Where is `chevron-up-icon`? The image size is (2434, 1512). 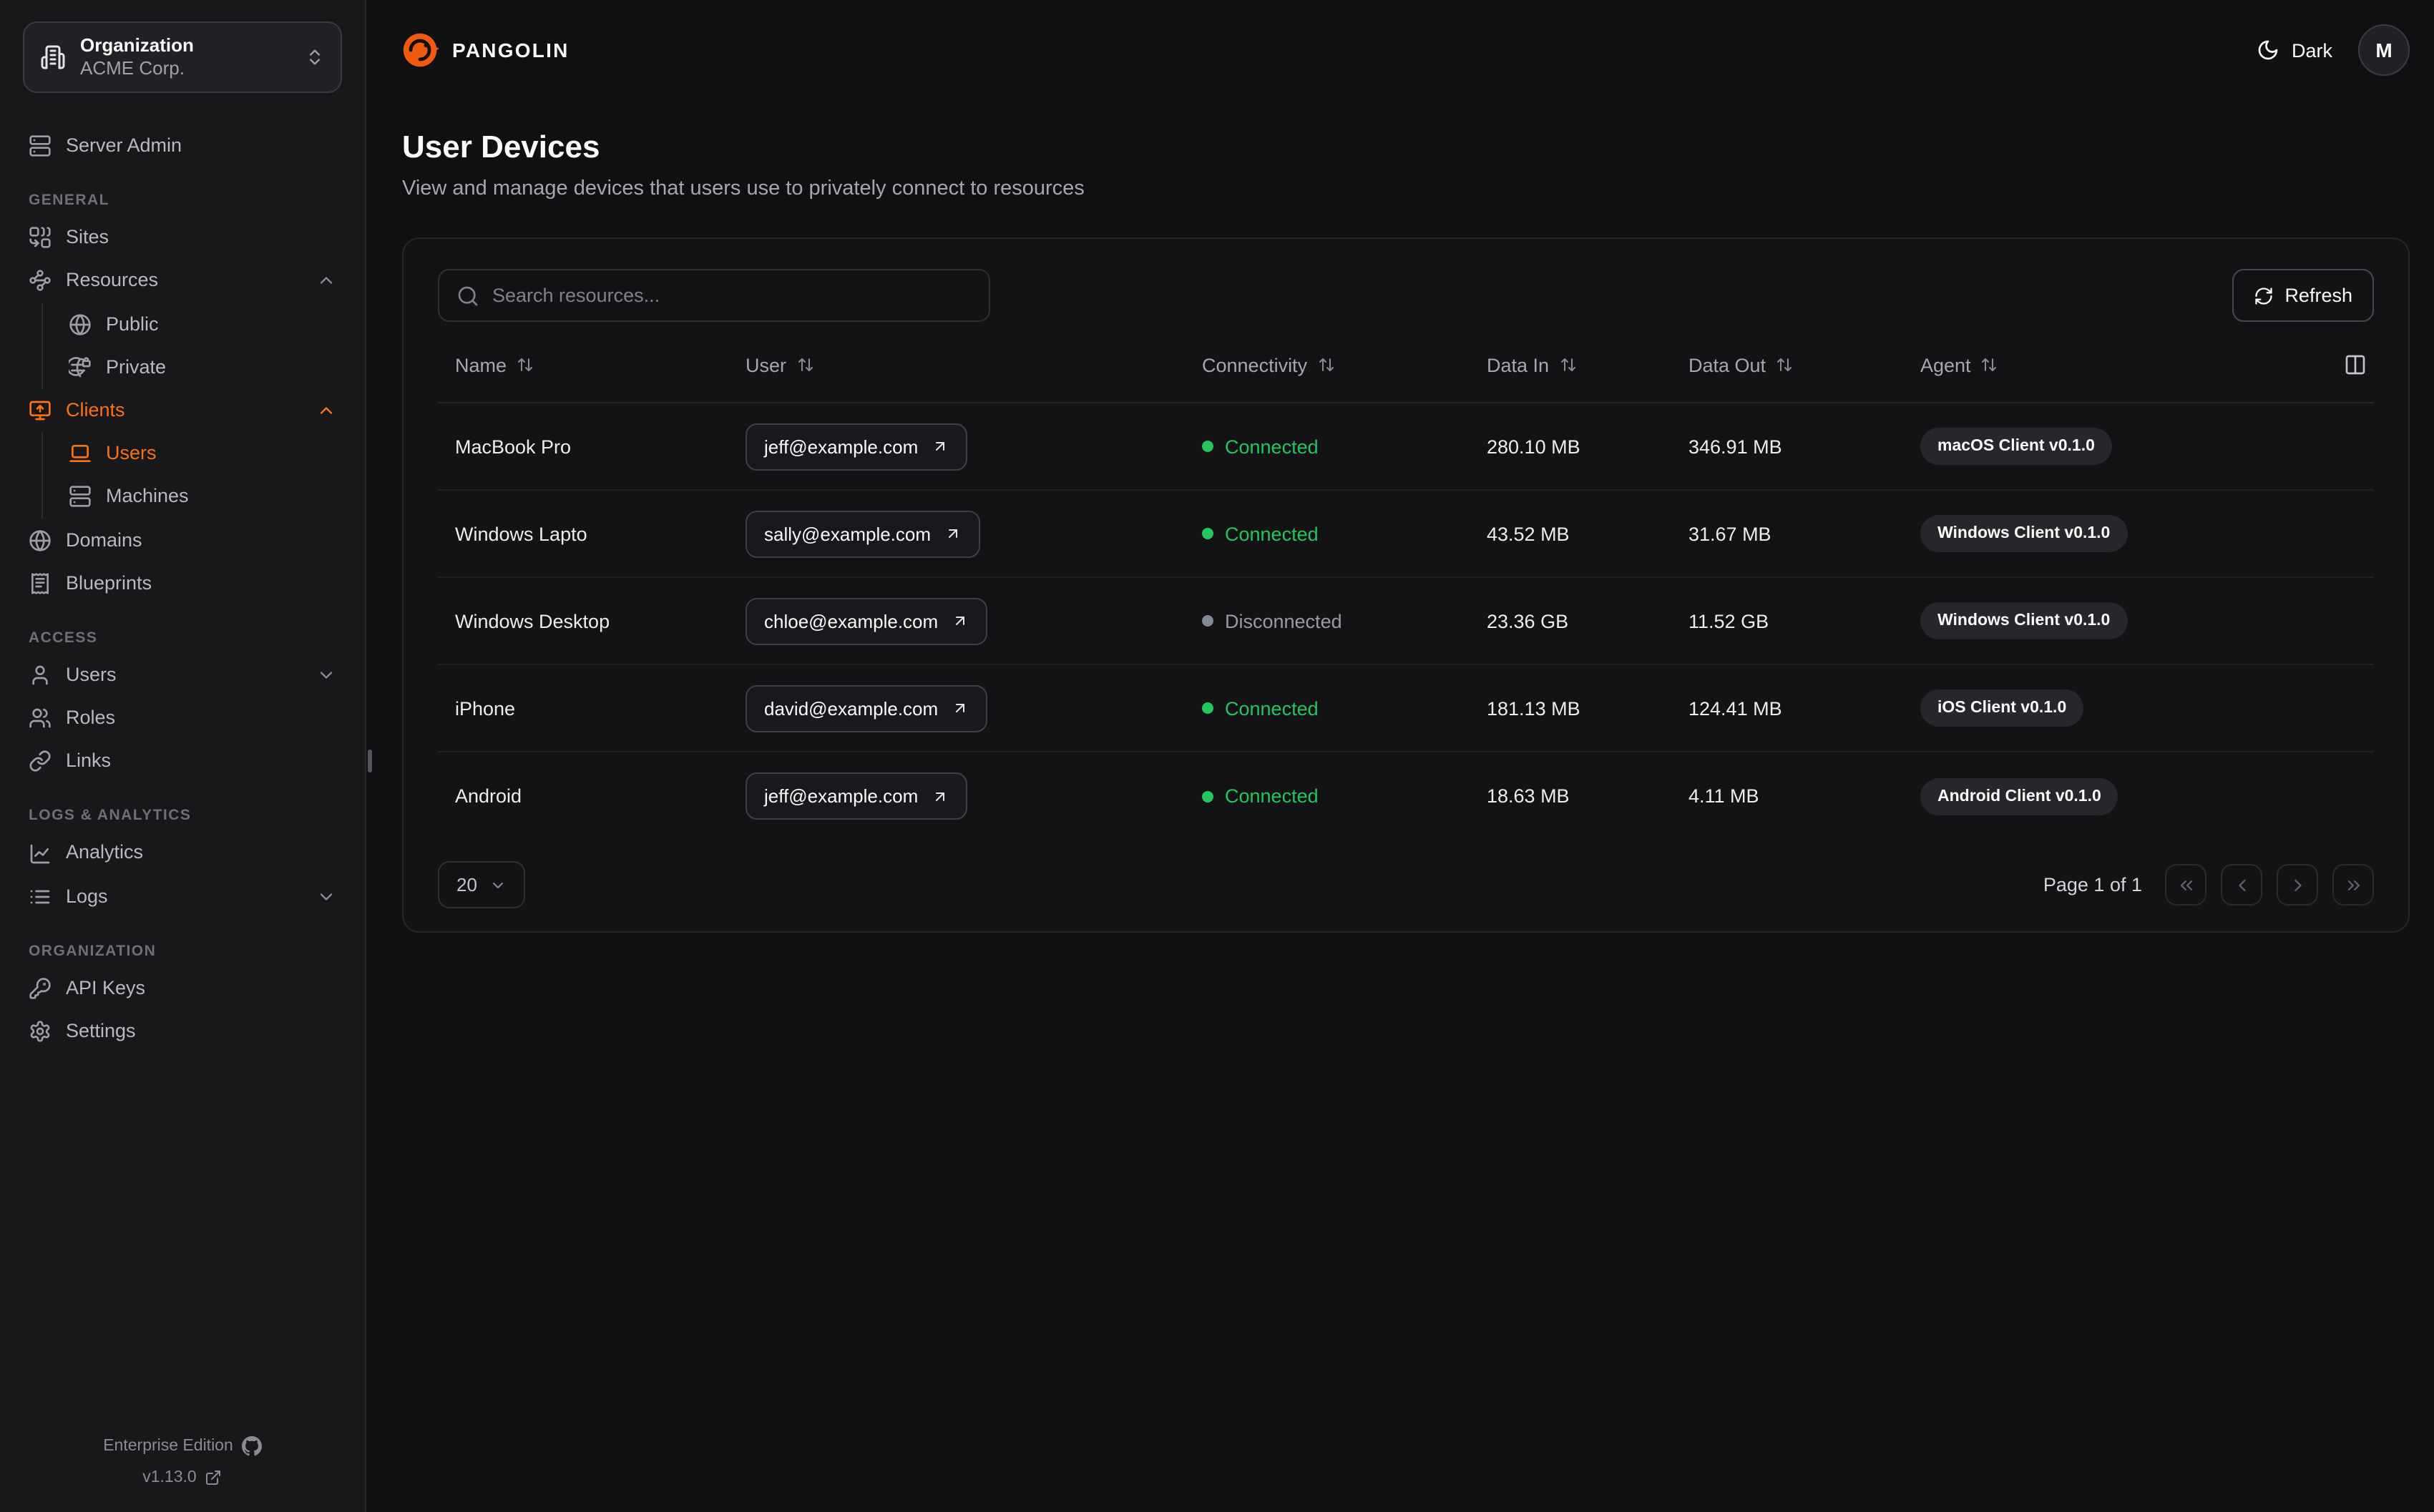
chevron-up-icon is located at coordinates (326, 411).